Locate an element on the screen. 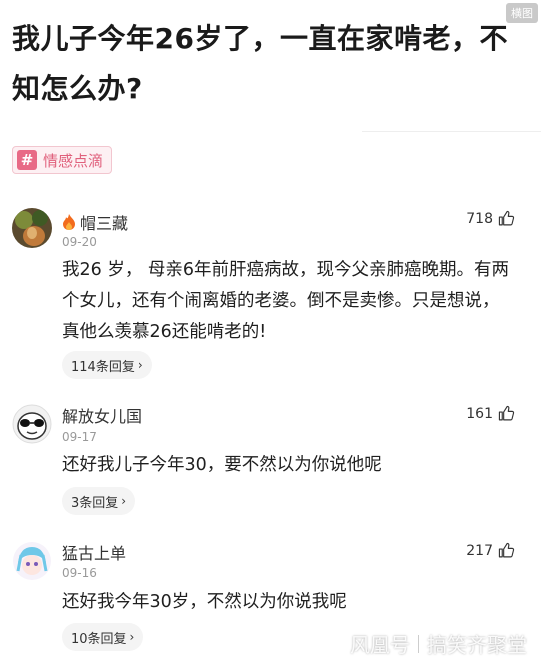  comment-body: 还好我今年30岁，不然以为你说我呢 is located at coordinates (204, 602).